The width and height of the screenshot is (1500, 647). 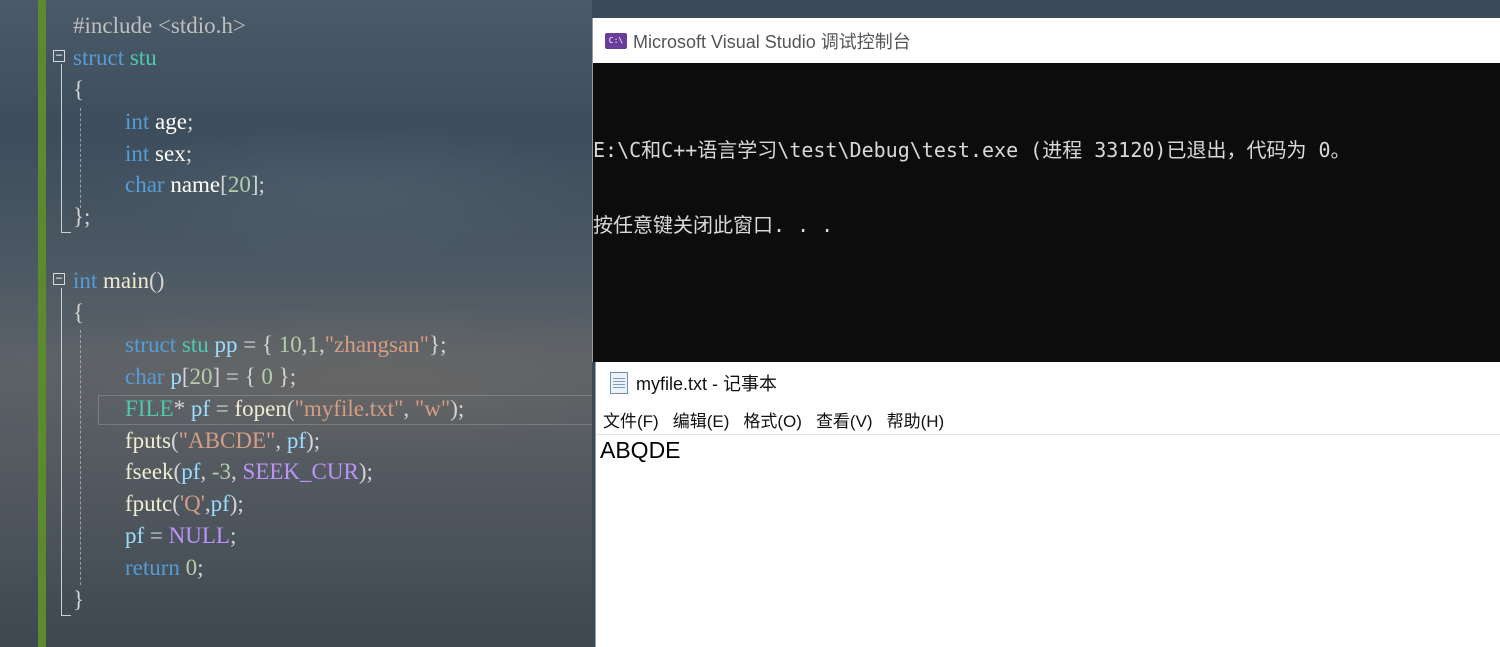 What do you see at coordinates (148, 440) in the screenshot?
I see `code-token: fputs` at bounding box center [148, 440].